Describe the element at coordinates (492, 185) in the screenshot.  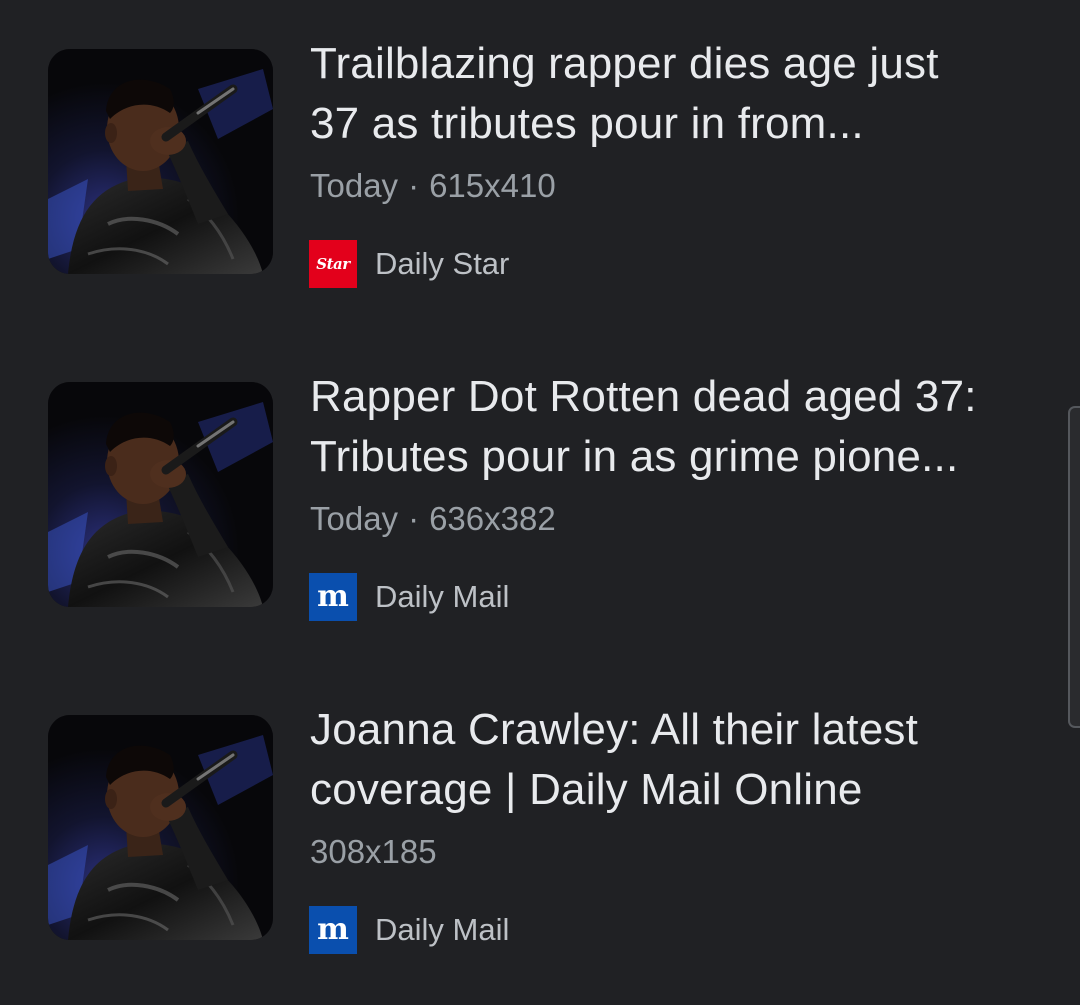
I see `result-dimensions: 615x410` at that location.